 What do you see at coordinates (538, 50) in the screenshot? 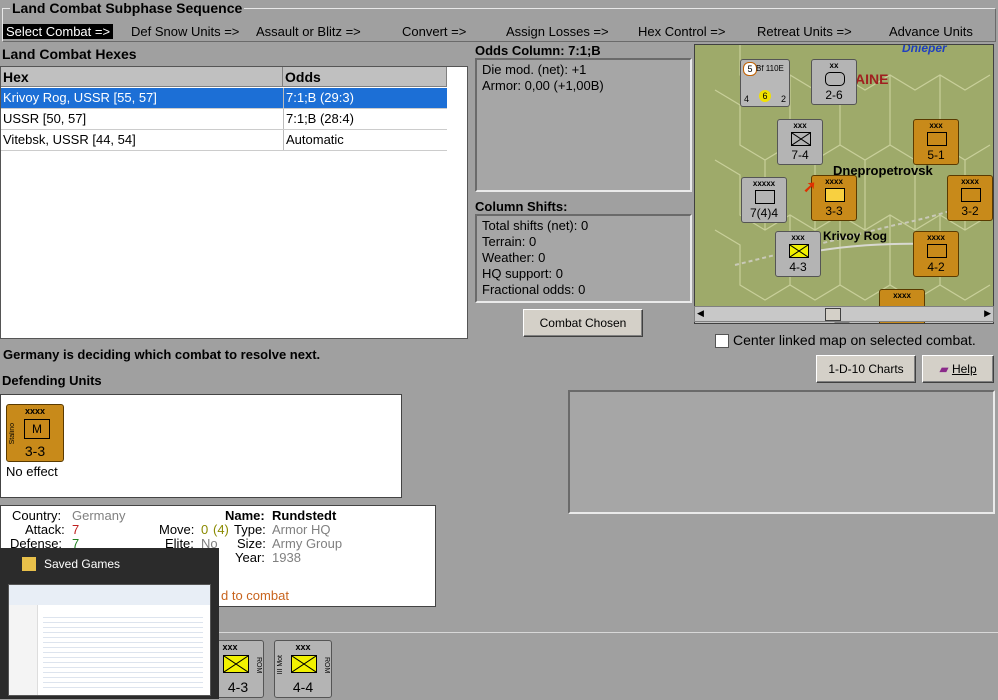
I see `odds-column-title: Odds Column: 7:1;B` at bounding box center [538, 50].